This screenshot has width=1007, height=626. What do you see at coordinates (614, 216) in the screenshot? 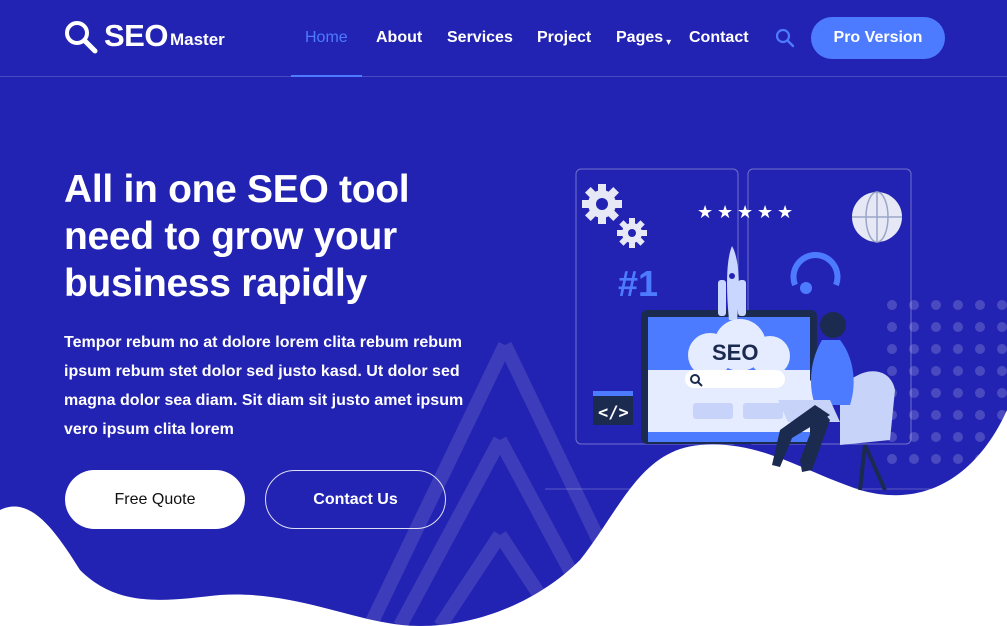
I see `gear-icon` at bounding box center [614, 216].